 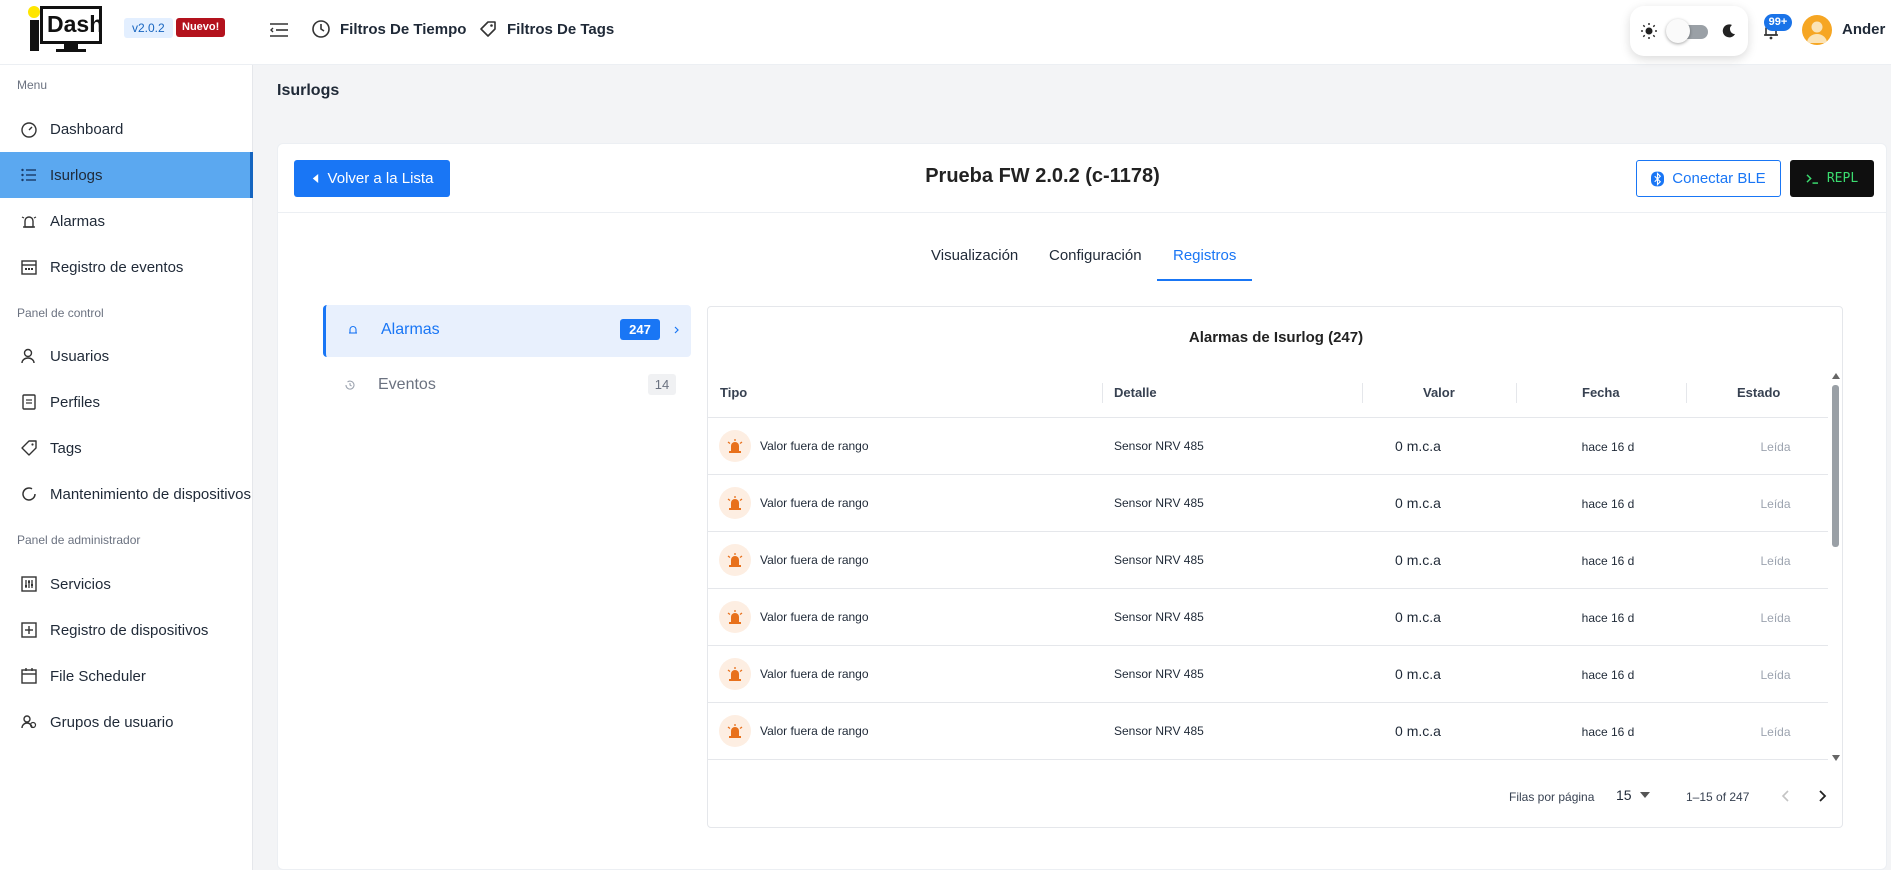 I want to click on toggle-knob, so click(x=1678, y=31).